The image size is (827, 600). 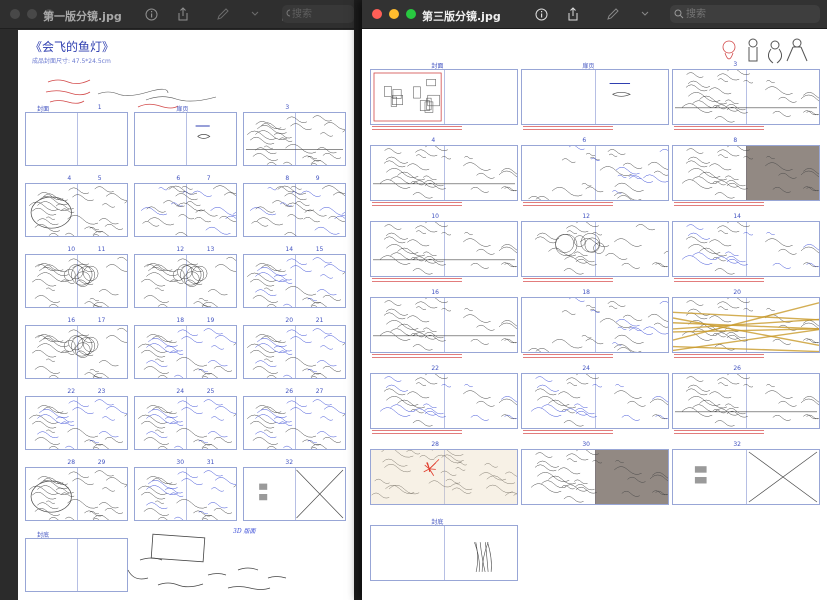 I want to click on page-number: 20, so click(x=737, y=292).